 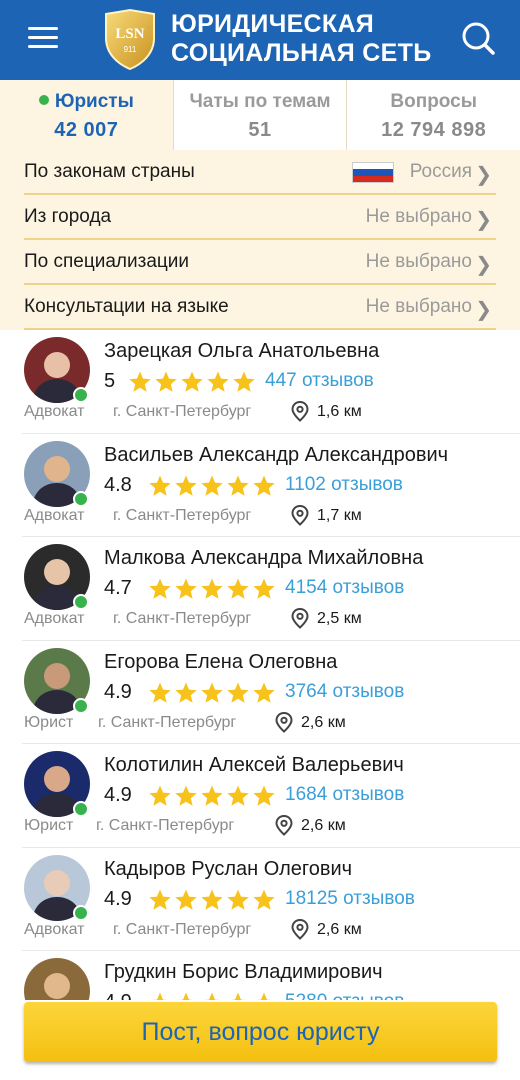 I want to click on reviews-link: 3764 отзывов, so click(x=344, y=692).